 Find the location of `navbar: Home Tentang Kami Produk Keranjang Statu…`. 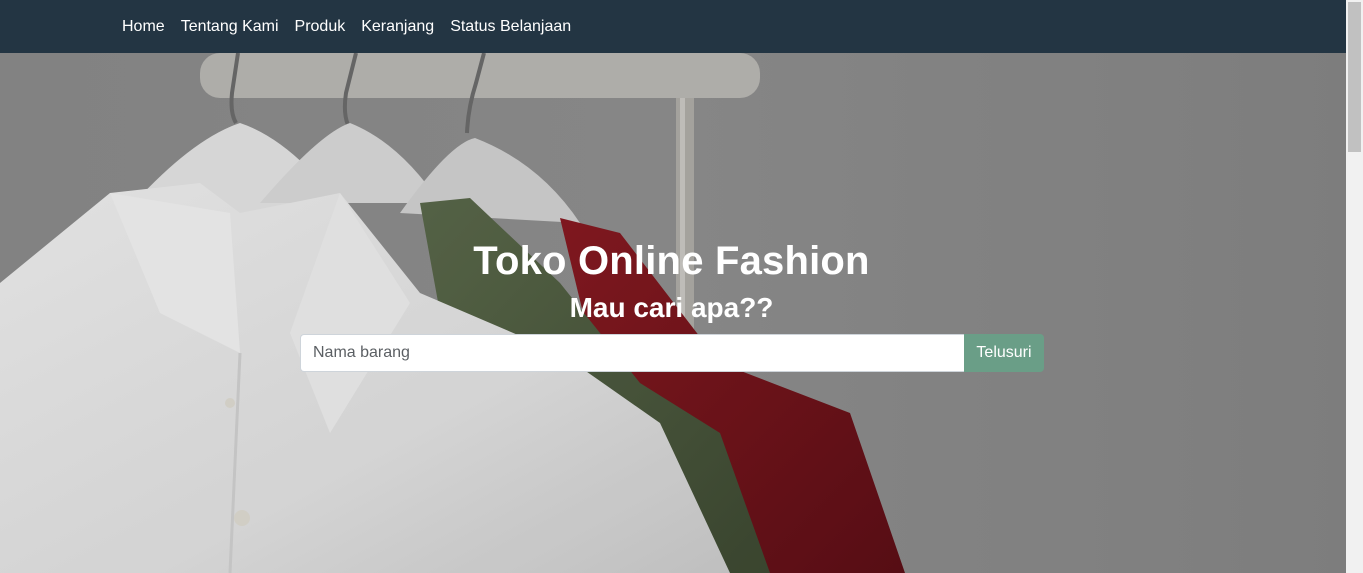

navbar: Home Tentang Kami Produk Keranjang Statu… is located at coordinates (673, 26).